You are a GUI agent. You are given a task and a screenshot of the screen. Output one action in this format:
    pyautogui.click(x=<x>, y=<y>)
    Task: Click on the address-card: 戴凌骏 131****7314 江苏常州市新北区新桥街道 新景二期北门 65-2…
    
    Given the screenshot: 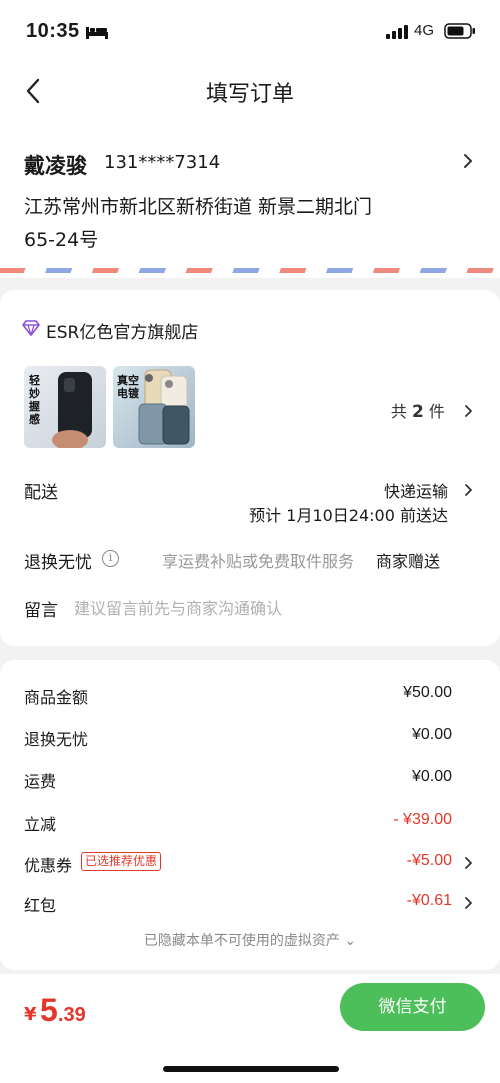 What is the action you would take?
    pyautogui.click(x=250, y=200)
    